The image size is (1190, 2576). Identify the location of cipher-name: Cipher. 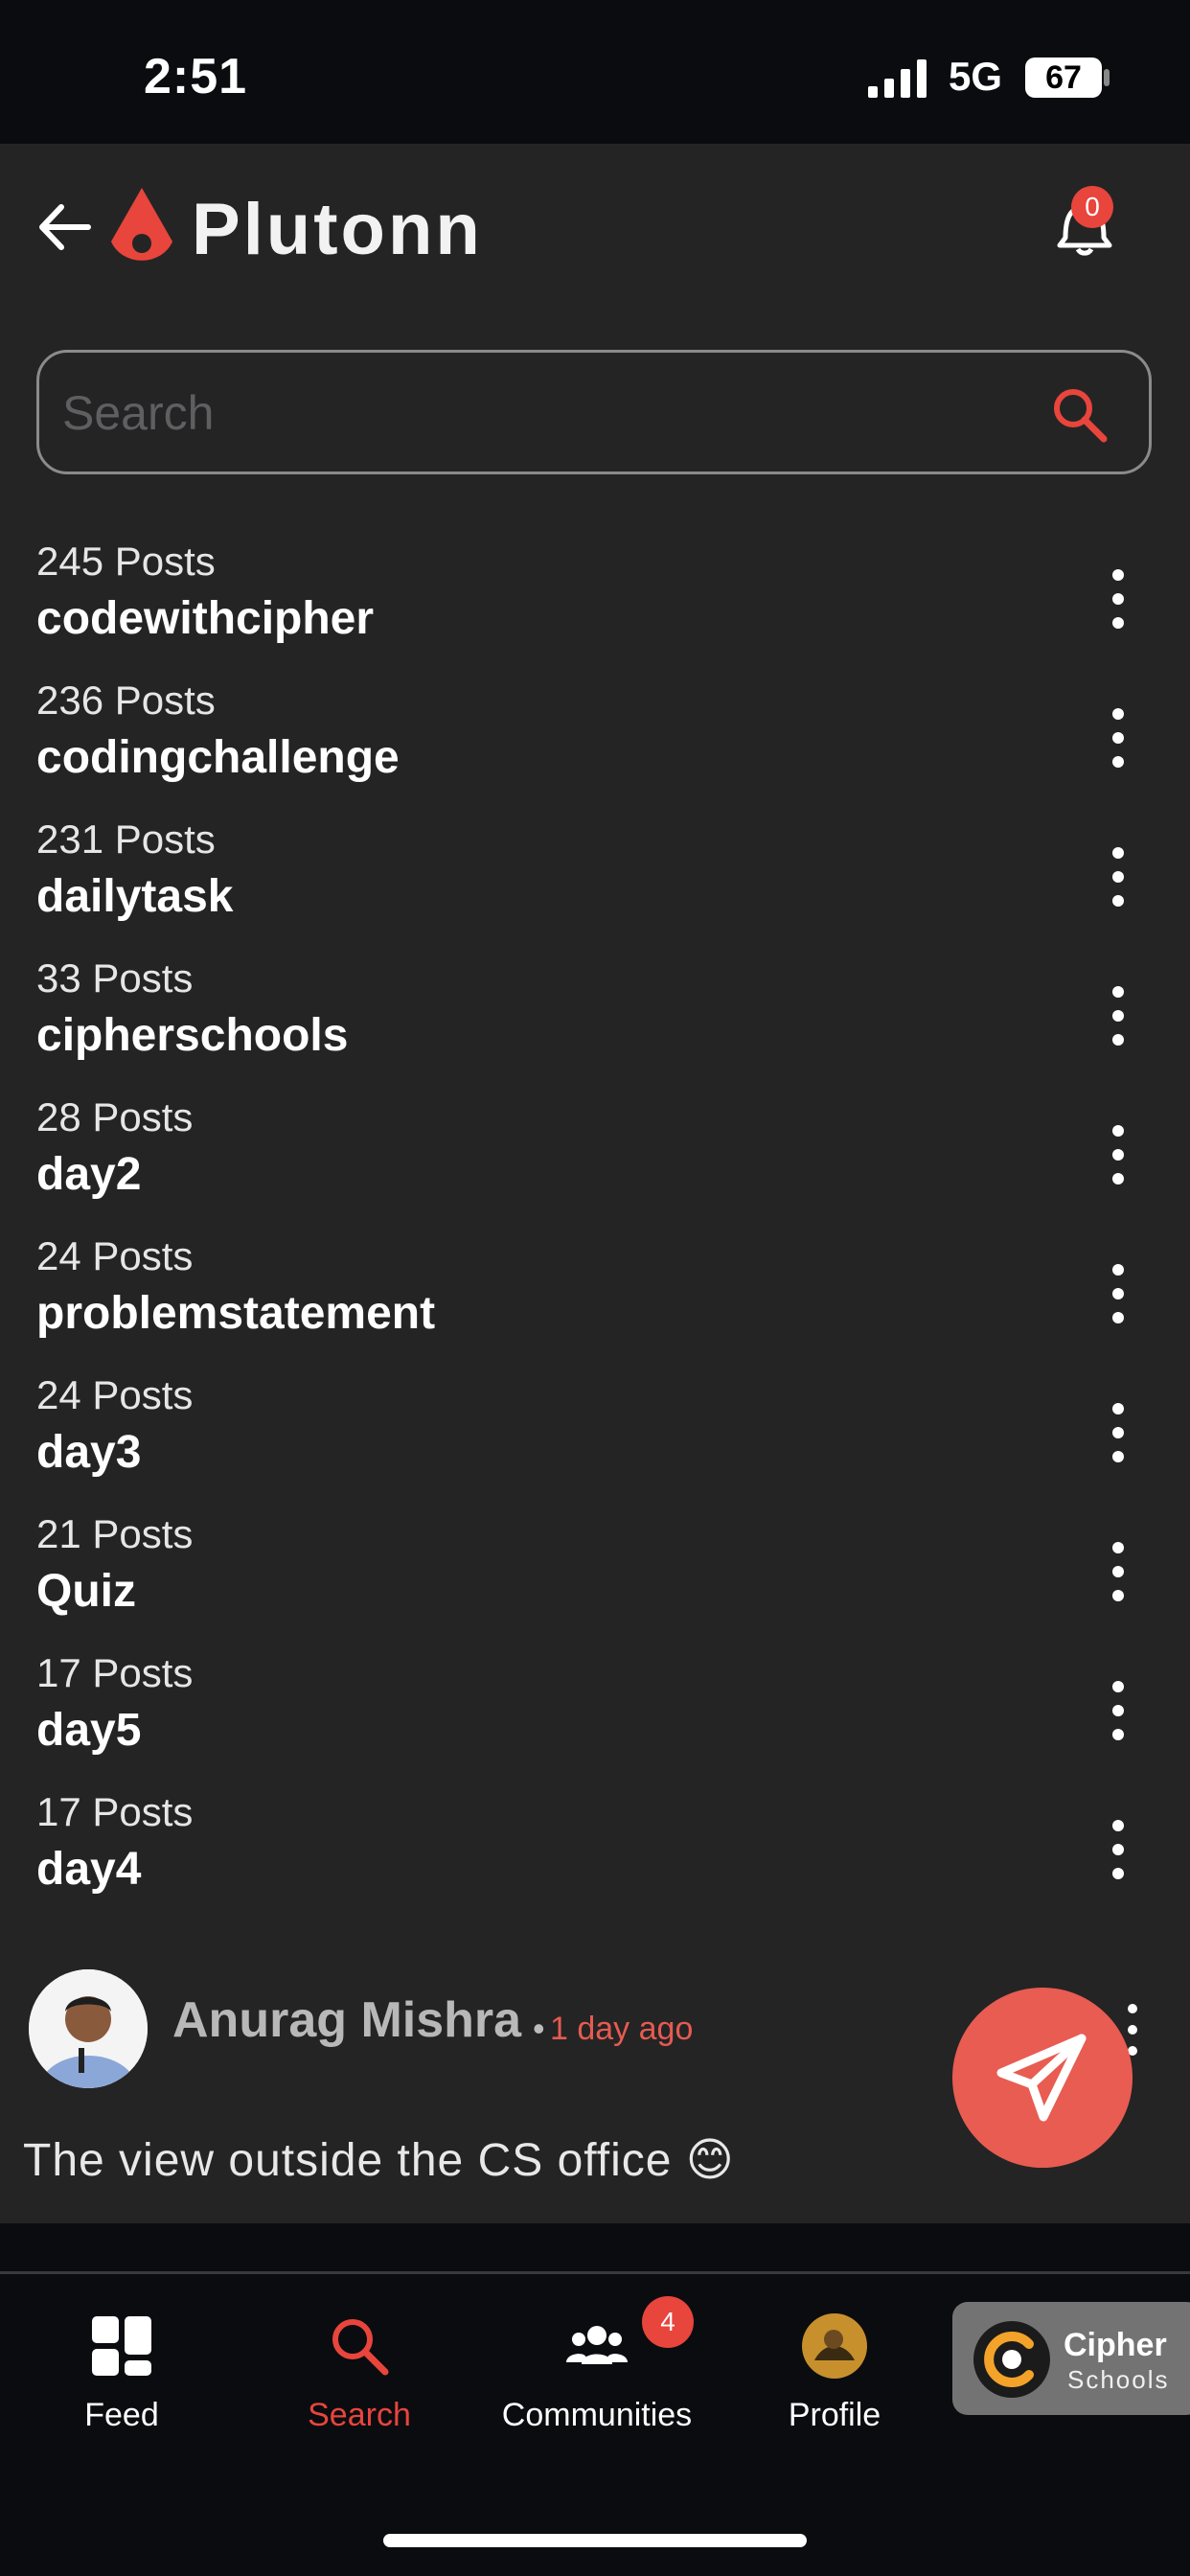
(1115, 2345).